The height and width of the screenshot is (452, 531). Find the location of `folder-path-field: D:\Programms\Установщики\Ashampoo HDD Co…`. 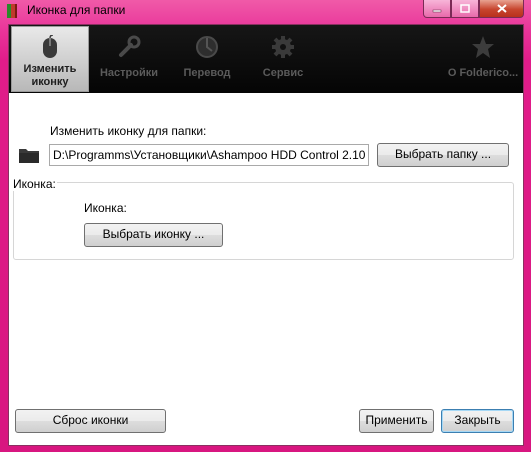

folder-path-field: D:\Programms\Установщики\Ashampoo HDD Co… is located at coordinates (209, 155).